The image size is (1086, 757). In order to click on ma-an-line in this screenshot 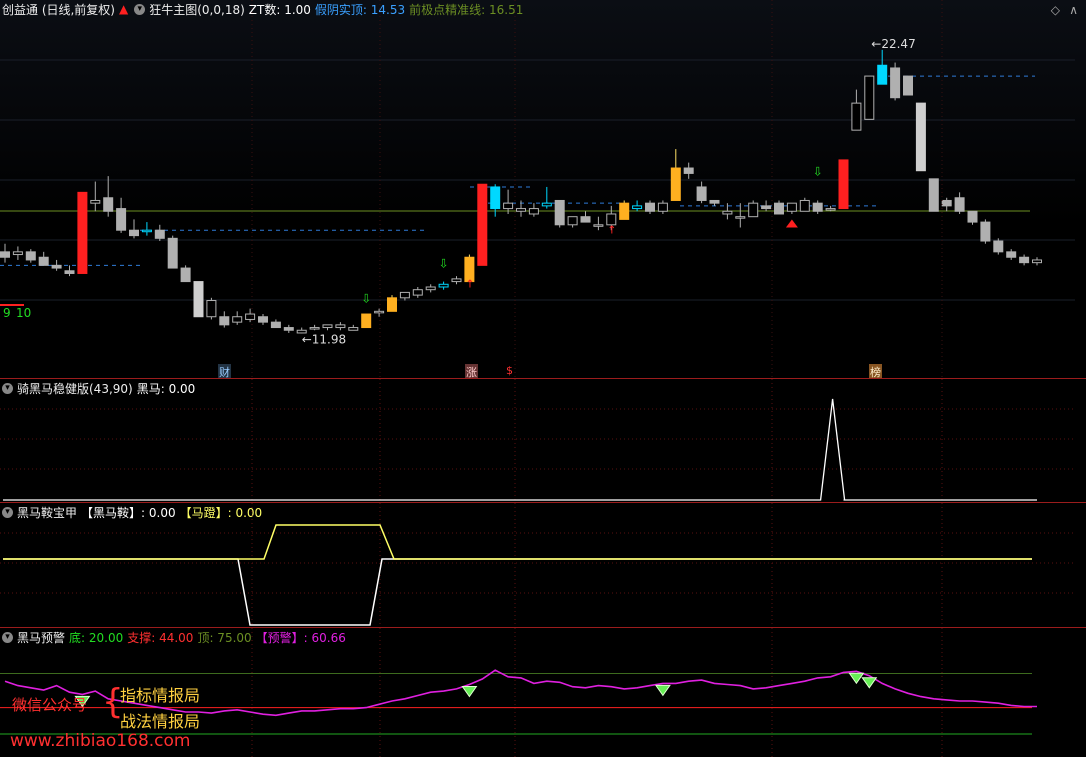, I will do `click(517, 592)`.